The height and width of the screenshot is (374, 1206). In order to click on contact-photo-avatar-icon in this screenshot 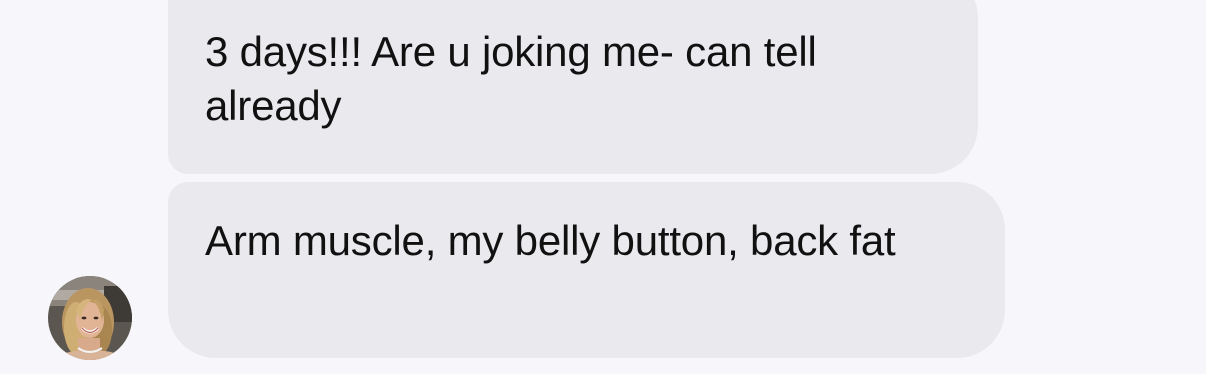, I will do `click(90, 318)`.